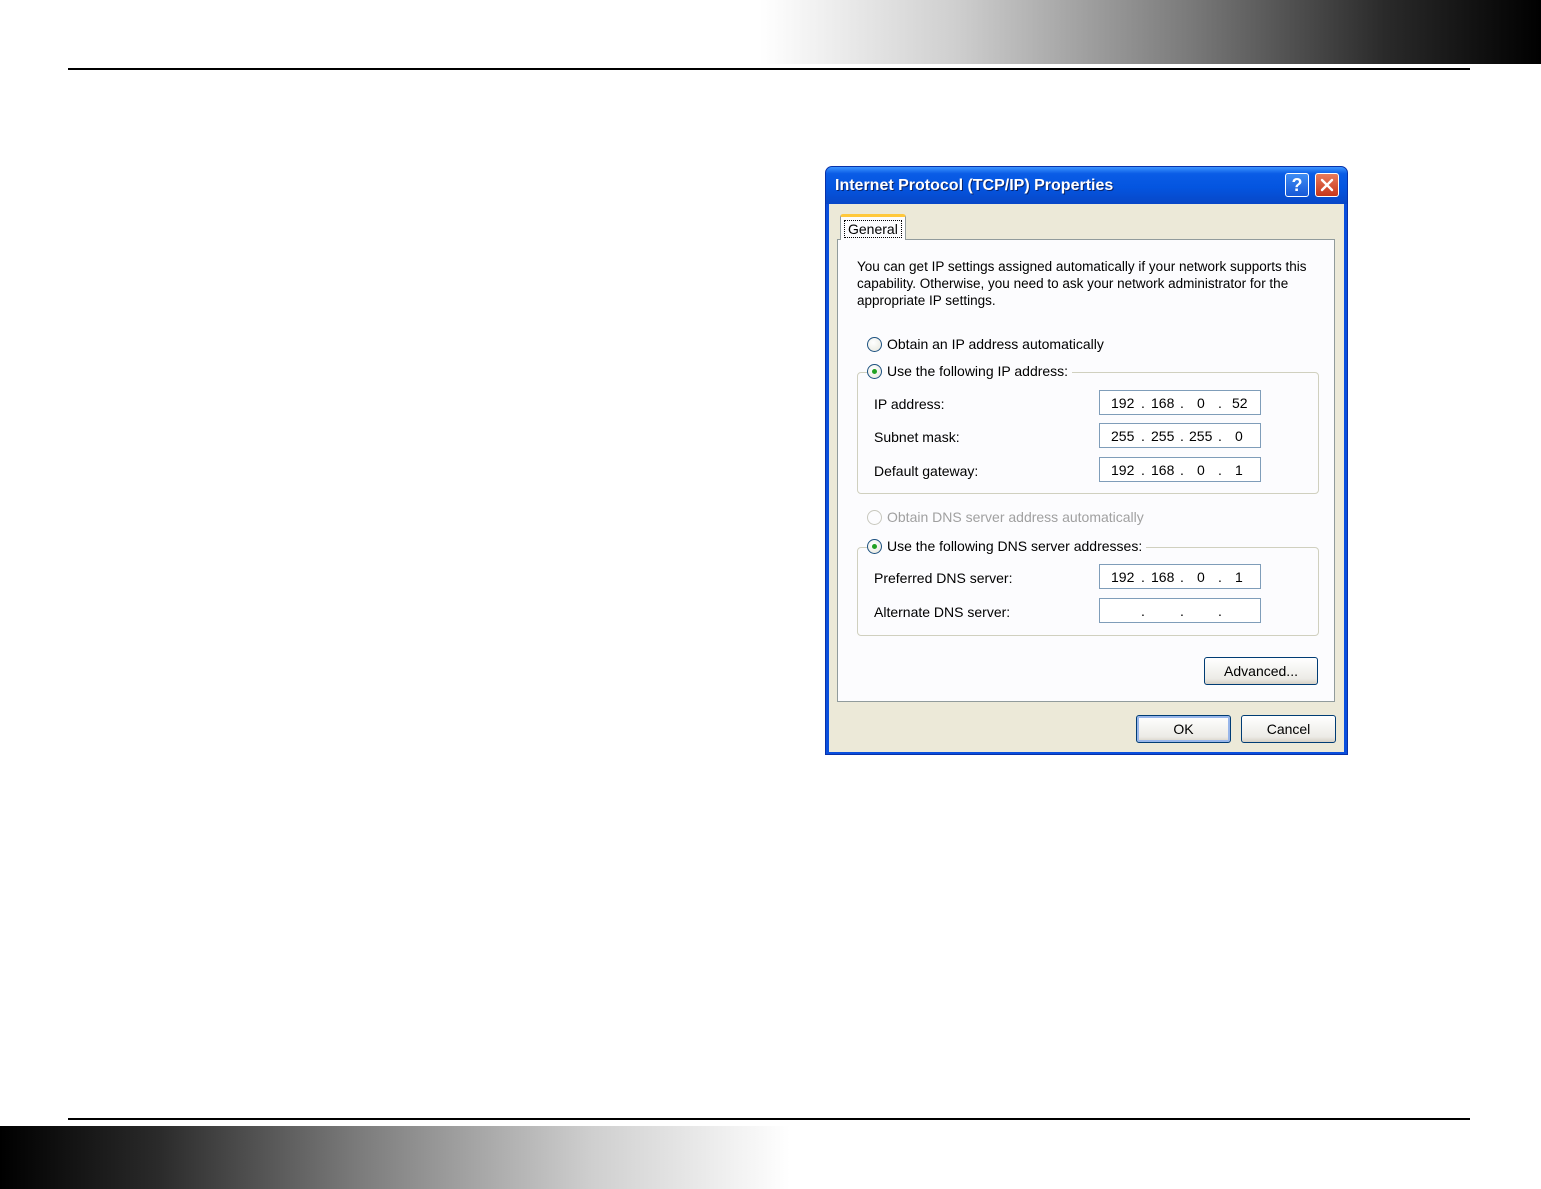 The image size is (1541, 1189). I want to click on ip-manual-label: Use the following IP address:, so click(978, 371).